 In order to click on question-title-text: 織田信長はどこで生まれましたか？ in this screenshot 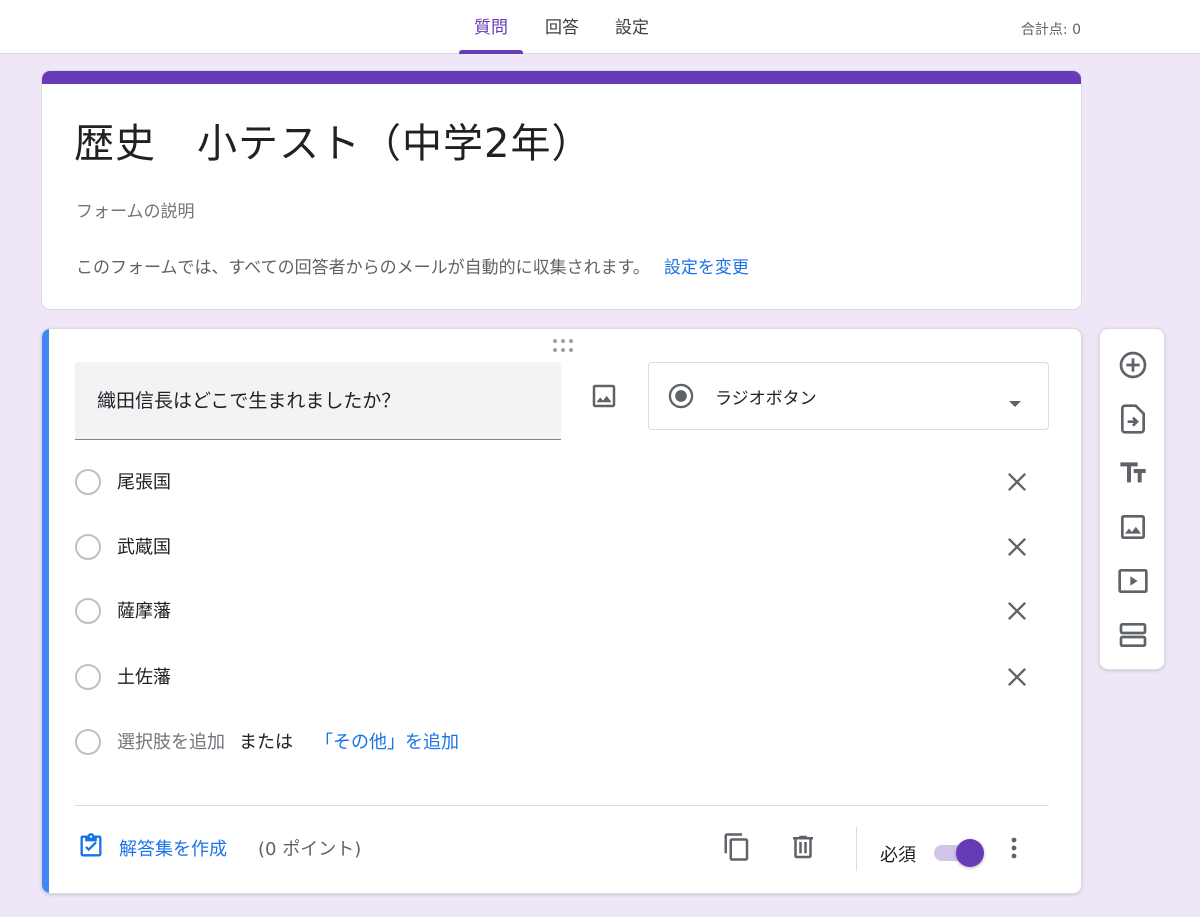, I will do `click(249, 401)`.